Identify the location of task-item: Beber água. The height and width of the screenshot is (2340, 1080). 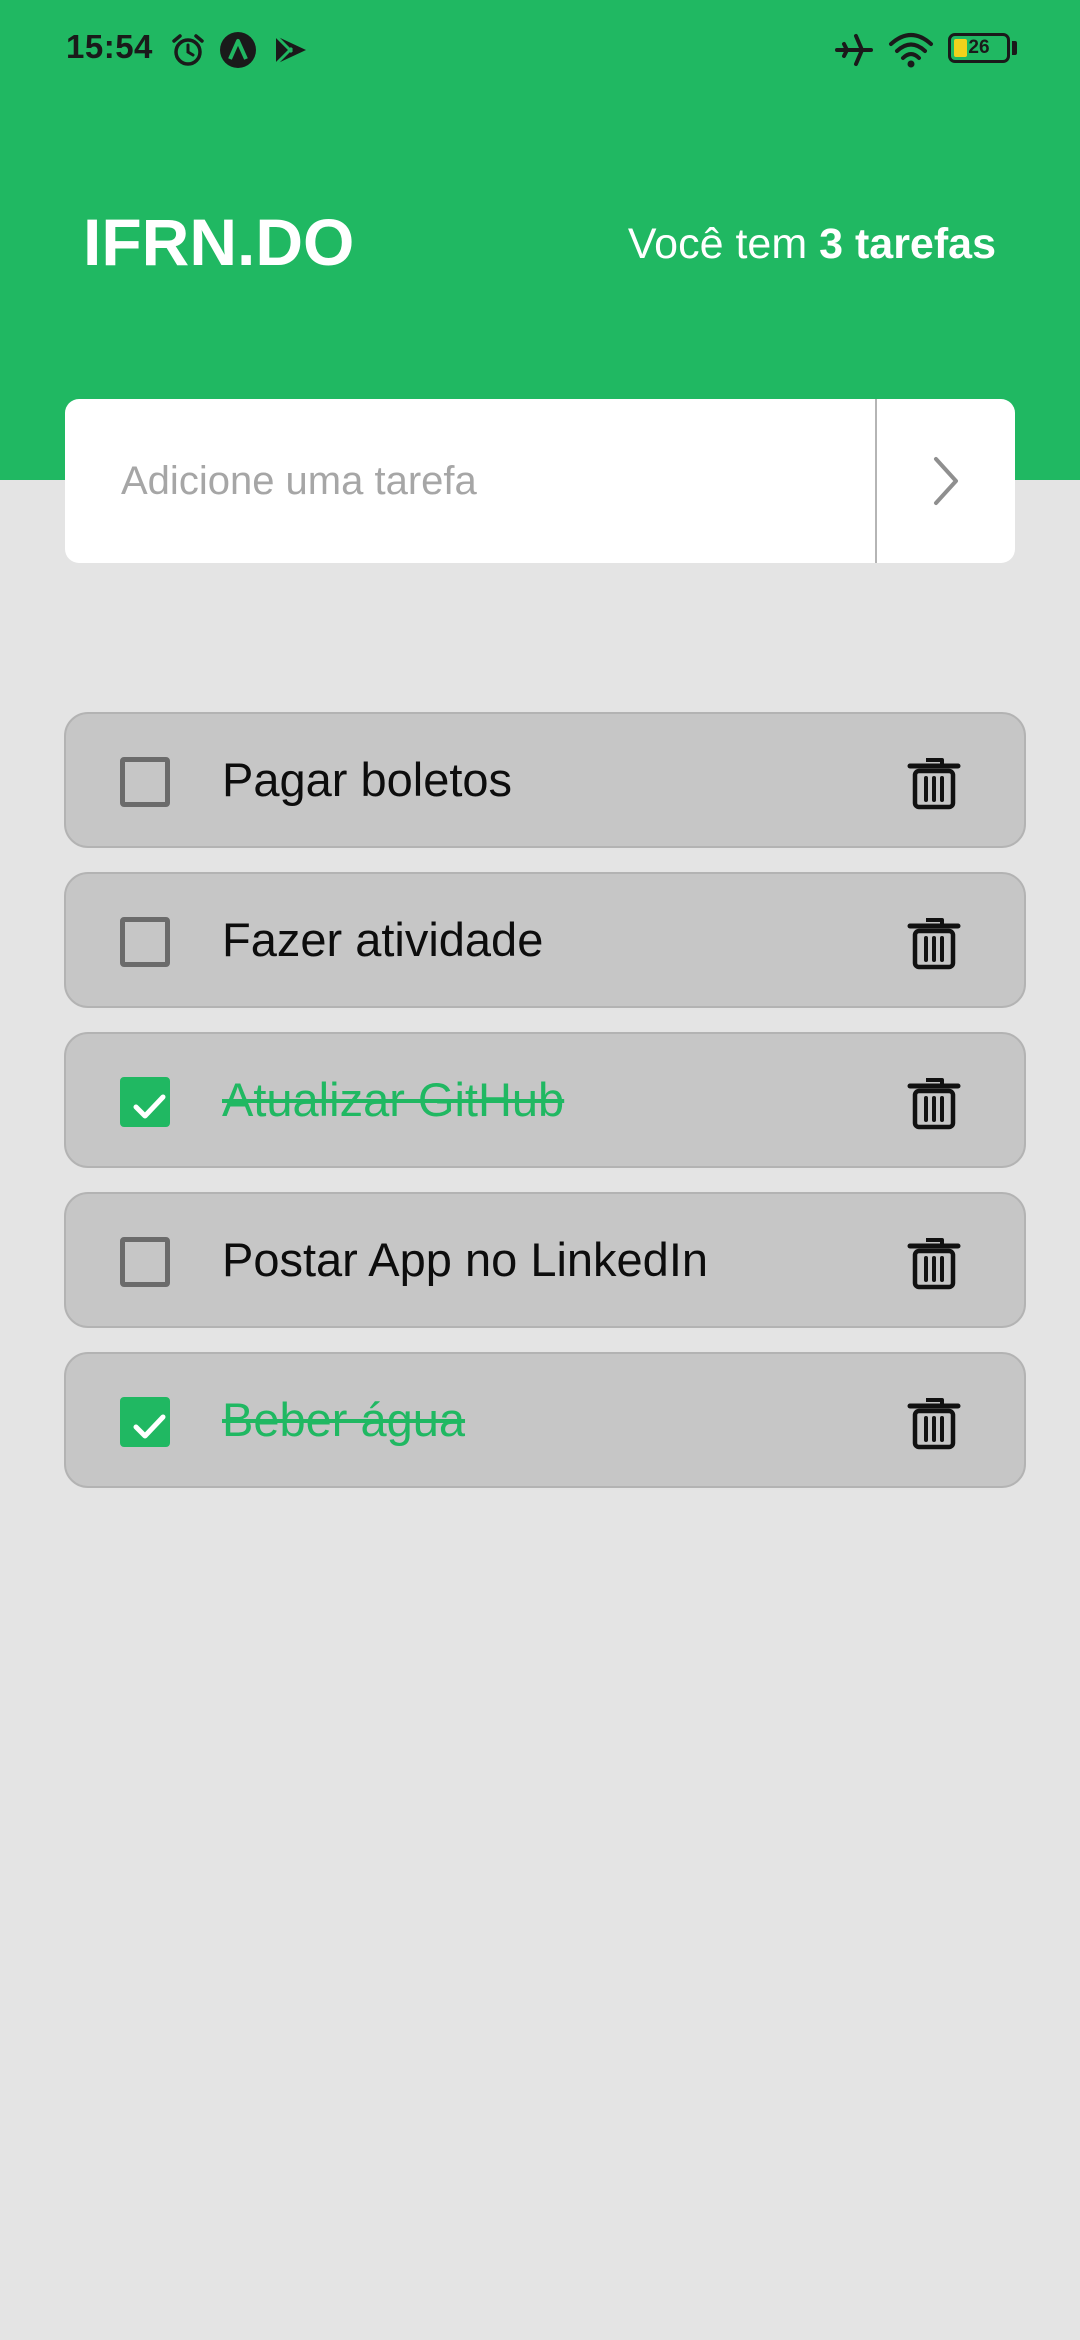
(545, 1420).